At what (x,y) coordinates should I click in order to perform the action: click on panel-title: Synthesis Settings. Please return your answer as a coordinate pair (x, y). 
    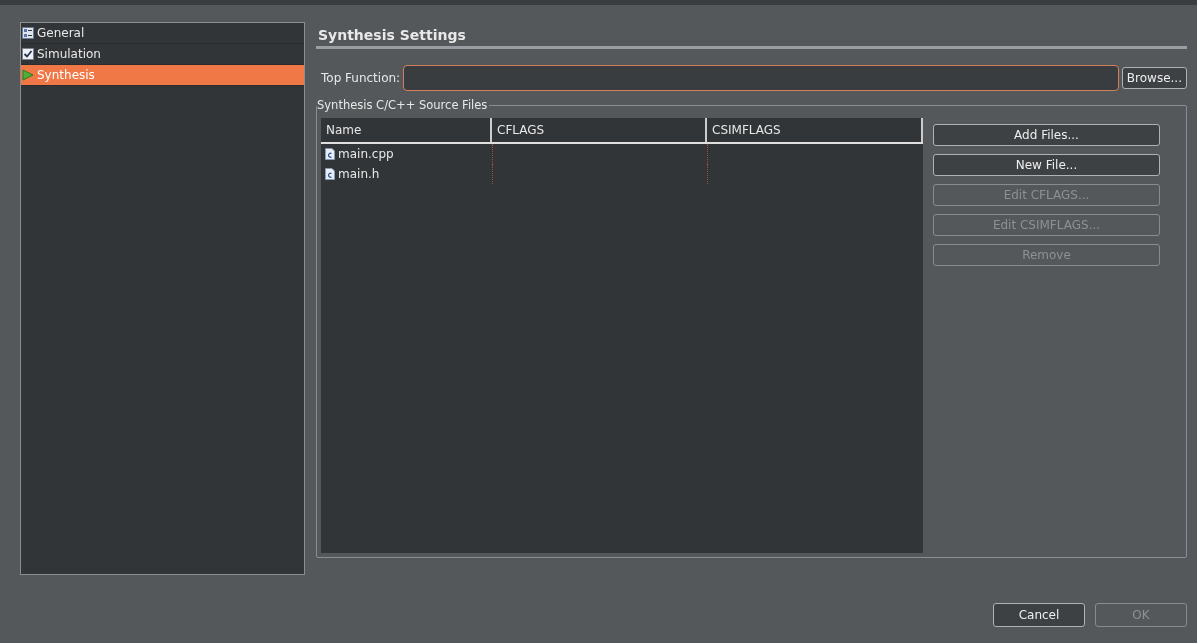
    Looking at the image, I should click on (392, 35).